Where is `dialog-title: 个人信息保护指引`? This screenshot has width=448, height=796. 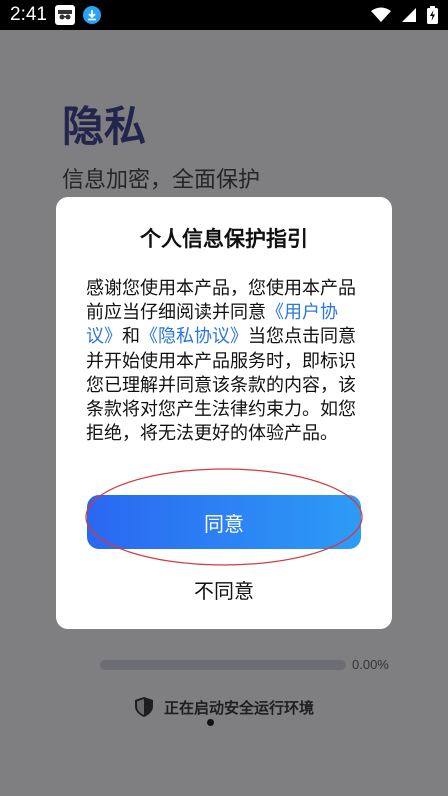
dialog-title: 个人信息保护指引 is located at coordinates (224, 239).